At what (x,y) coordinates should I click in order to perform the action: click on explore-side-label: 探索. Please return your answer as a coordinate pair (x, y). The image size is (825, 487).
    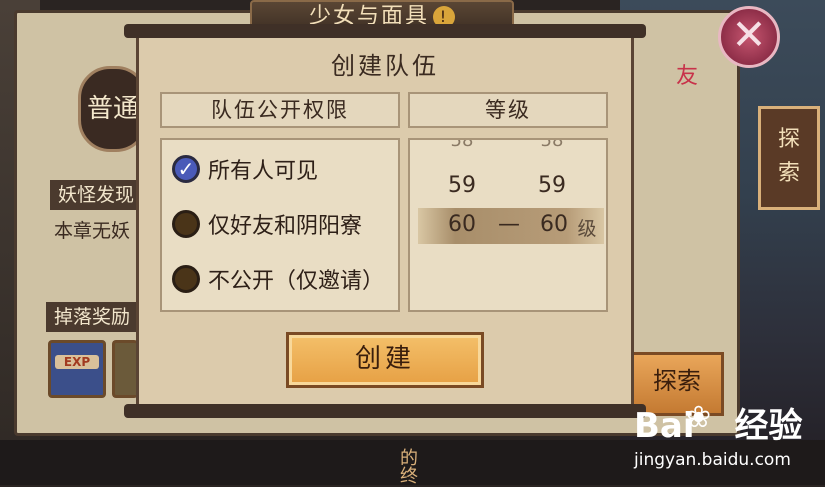
    Looking at the image, I should click on (788, 156).